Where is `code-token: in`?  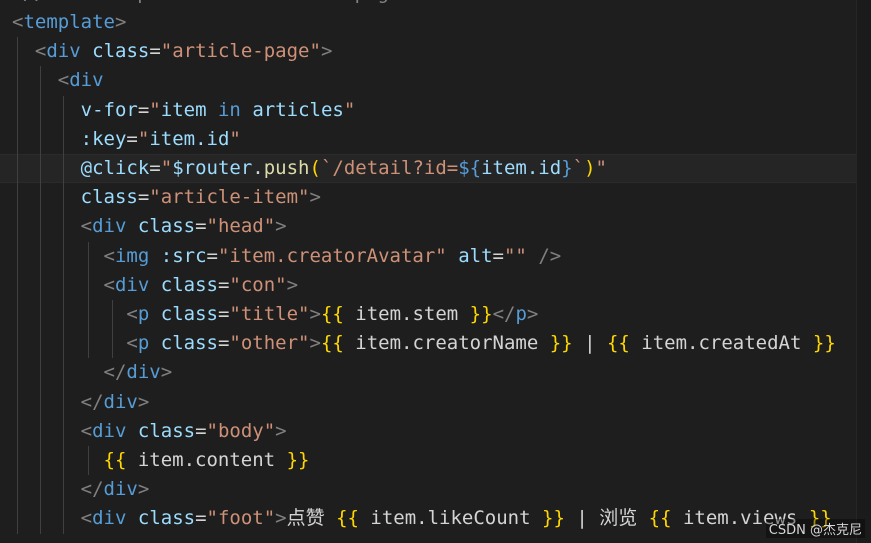 code-token: in is located at coordinates (229, 109).